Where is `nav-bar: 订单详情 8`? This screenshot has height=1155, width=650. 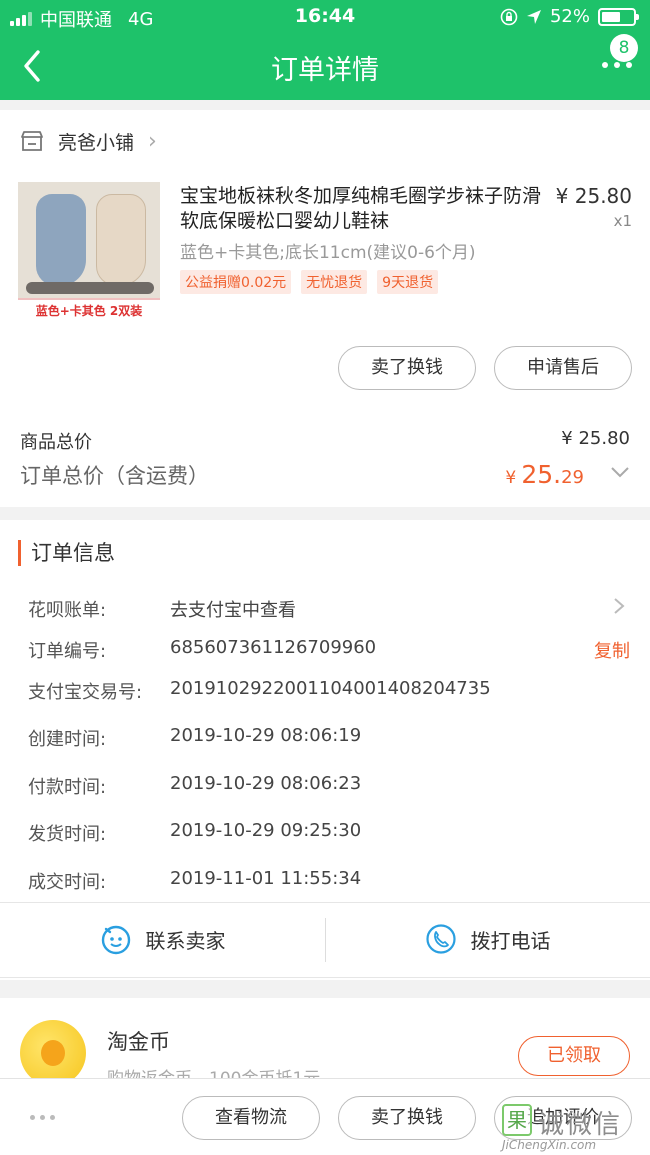 nav-bar: 订单详情 8 is located at coordinates (325, 67).